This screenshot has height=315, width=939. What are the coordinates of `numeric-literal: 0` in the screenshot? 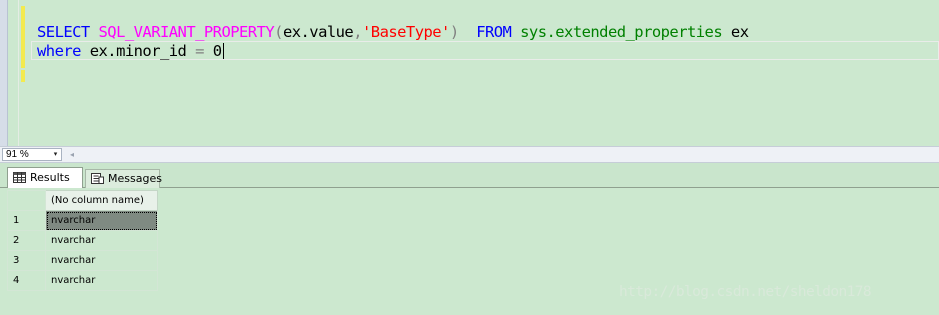 It's located at (217, 51).